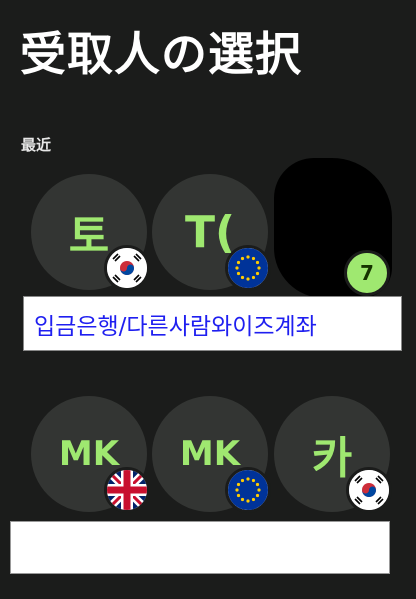  What do you see at coordinates (367, 273) in the screenshot?
I see `wise-icon: 7` at bounding box center [367, 273].